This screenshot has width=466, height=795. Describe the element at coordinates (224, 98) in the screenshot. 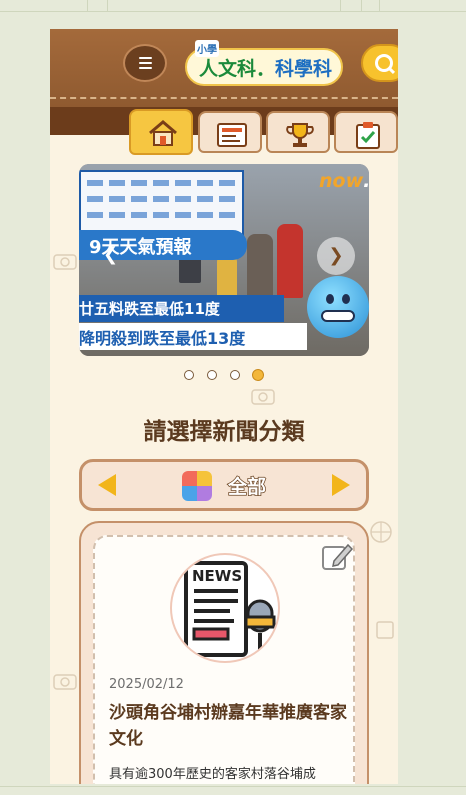

I see `header-stitch-divider` at that location.